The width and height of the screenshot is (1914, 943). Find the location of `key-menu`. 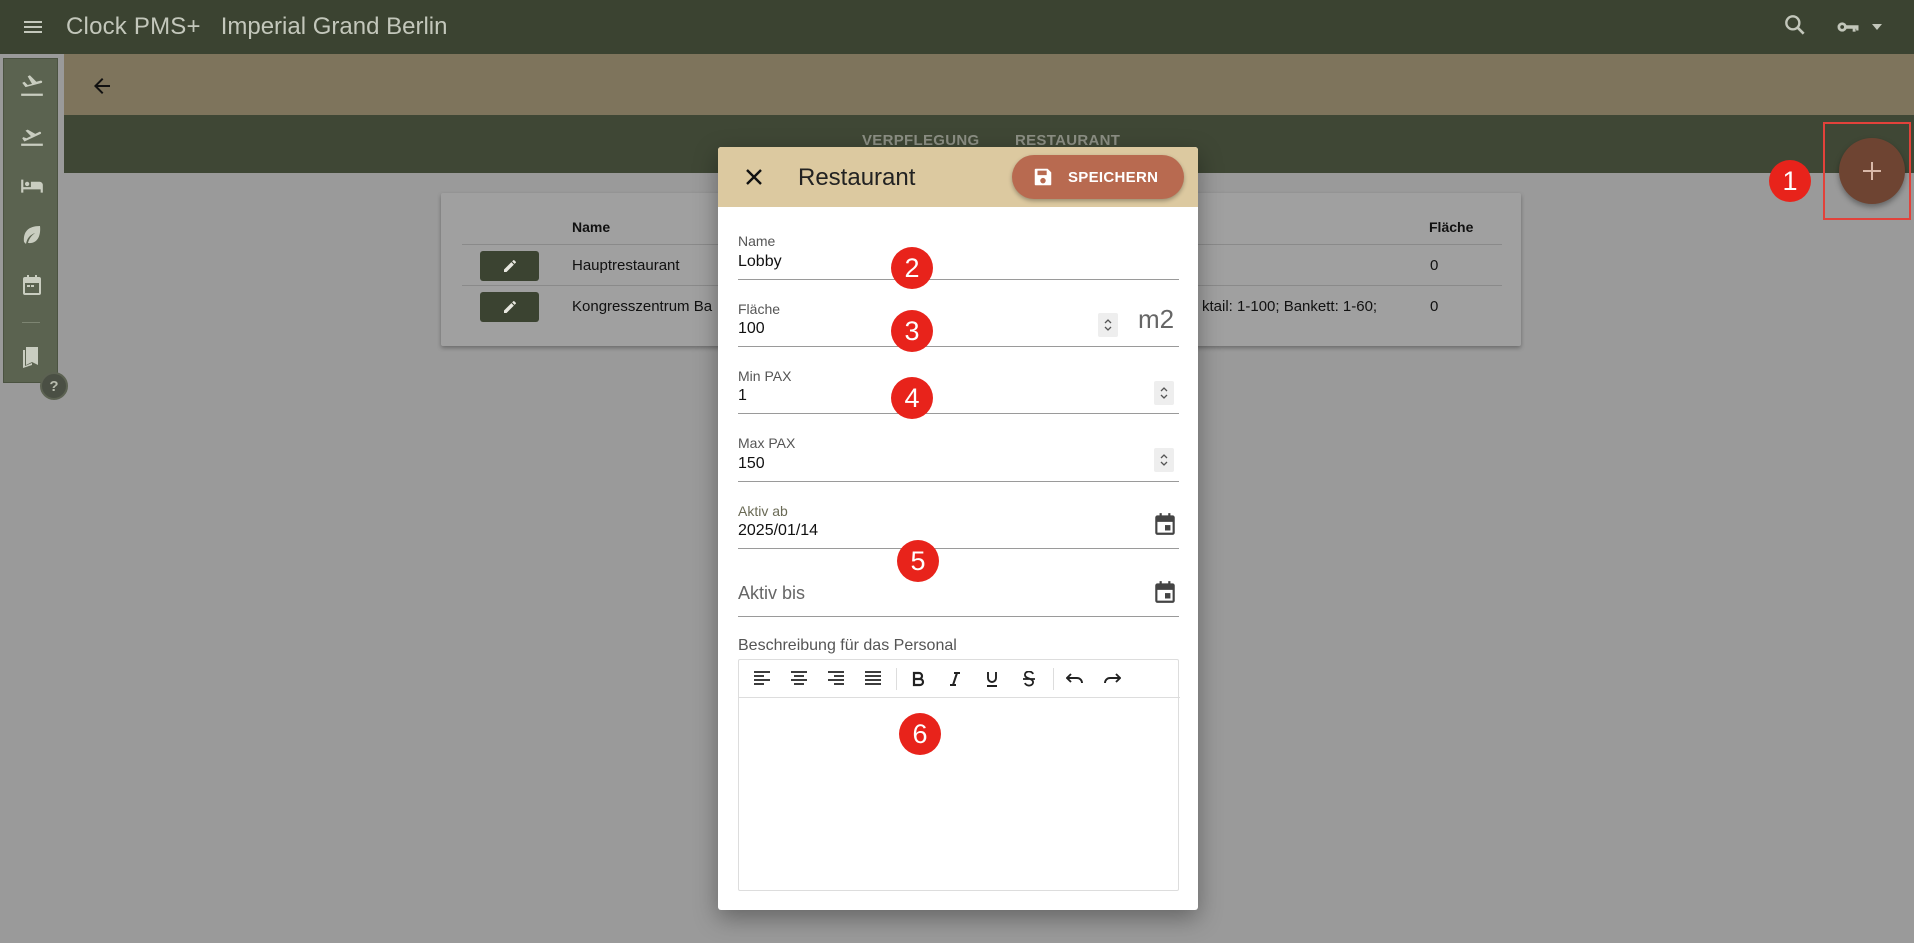

key-menu is located at coordinates (1859, 27).